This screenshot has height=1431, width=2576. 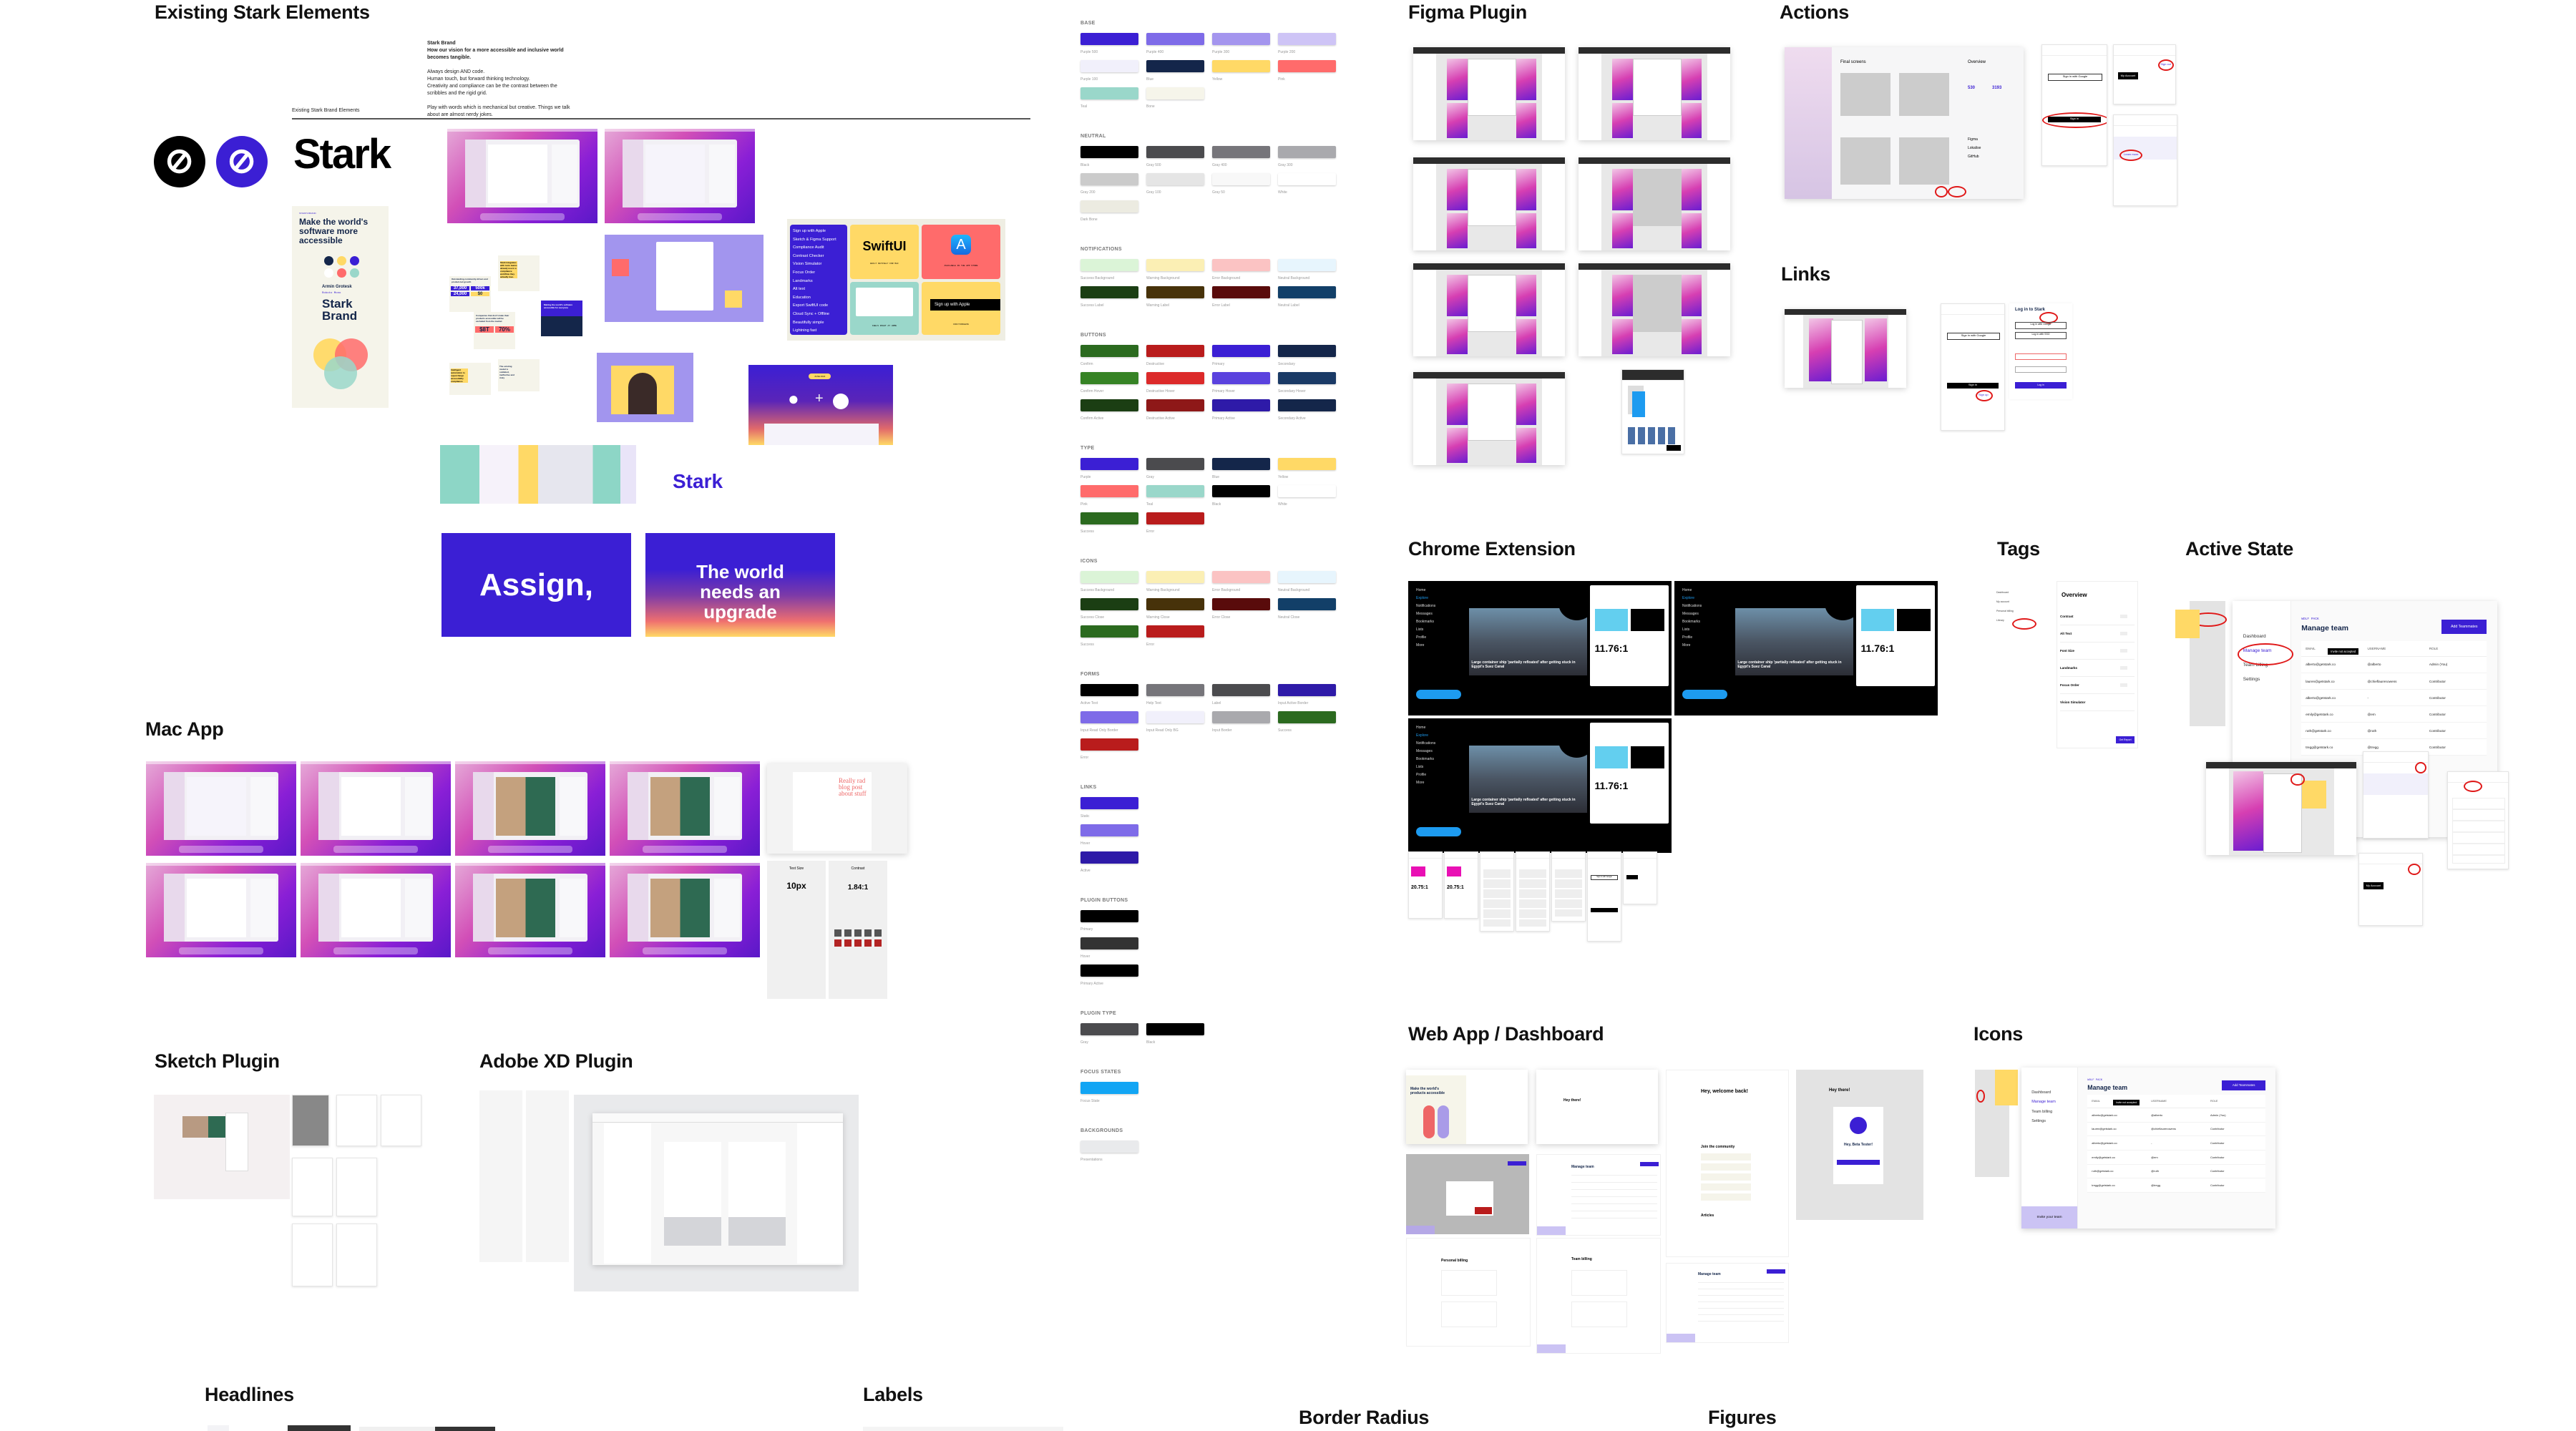 I want to click on color-swatch: Confirm Active, so click(x=1109, y=410).